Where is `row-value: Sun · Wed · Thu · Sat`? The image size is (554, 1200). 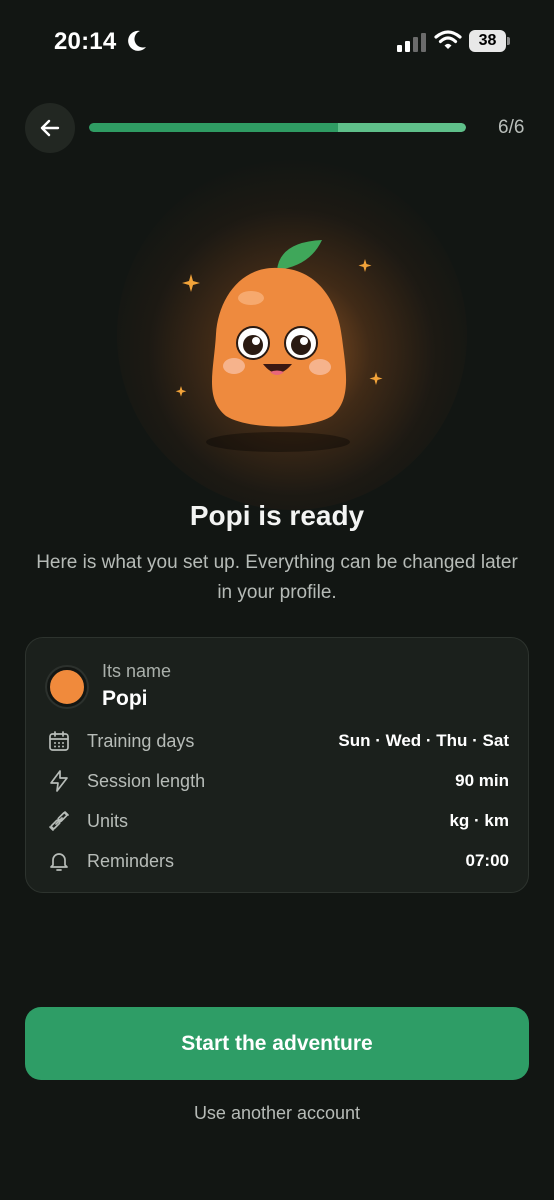
row-value: Sun · Wed · Thu · Sat is located at coordinates (423, 740).